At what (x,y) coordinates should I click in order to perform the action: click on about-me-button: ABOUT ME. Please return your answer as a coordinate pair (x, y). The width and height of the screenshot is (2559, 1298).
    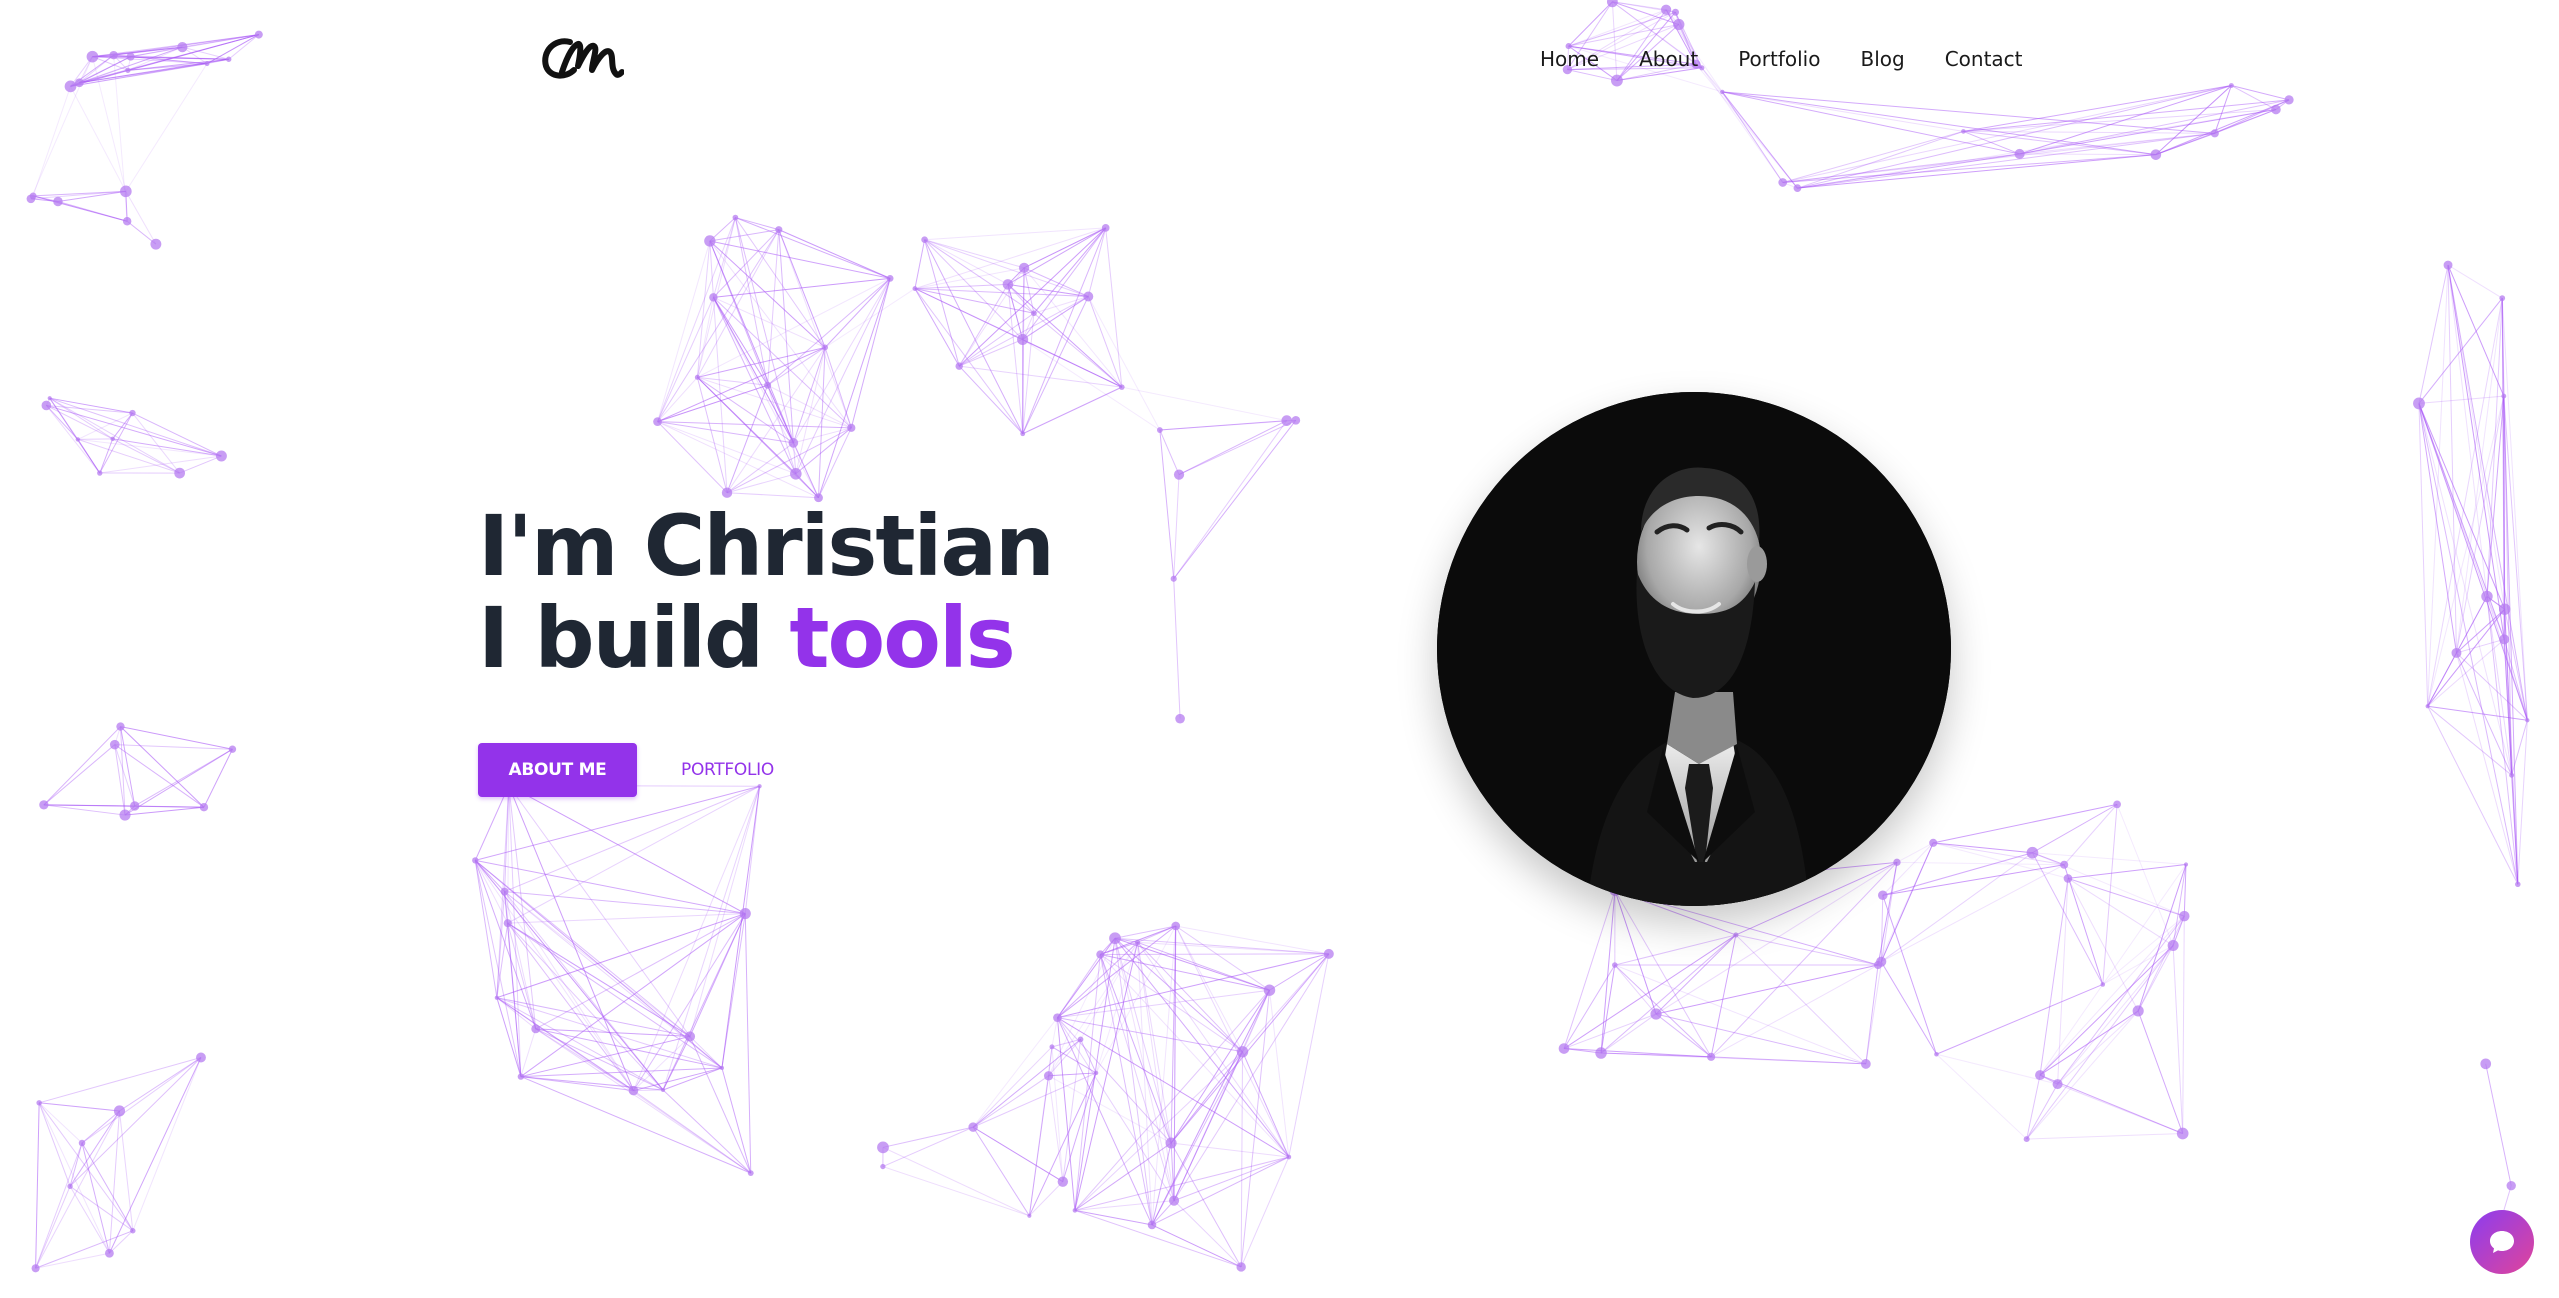
    Looking at the image, I should click on (557, 770).